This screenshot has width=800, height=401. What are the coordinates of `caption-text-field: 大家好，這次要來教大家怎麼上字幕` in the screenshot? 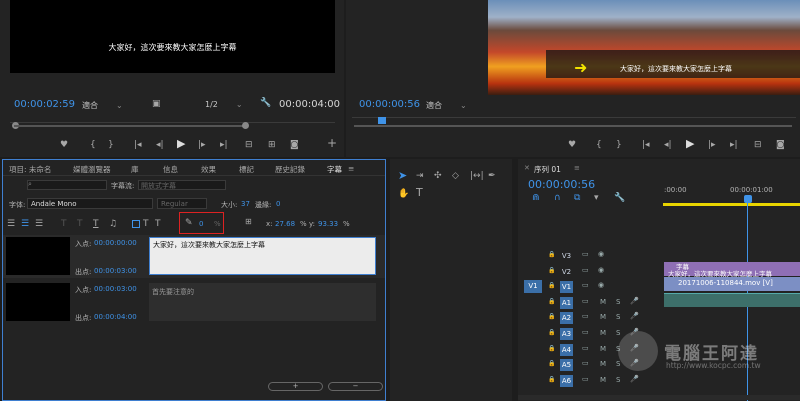 It's located at (262, 256).